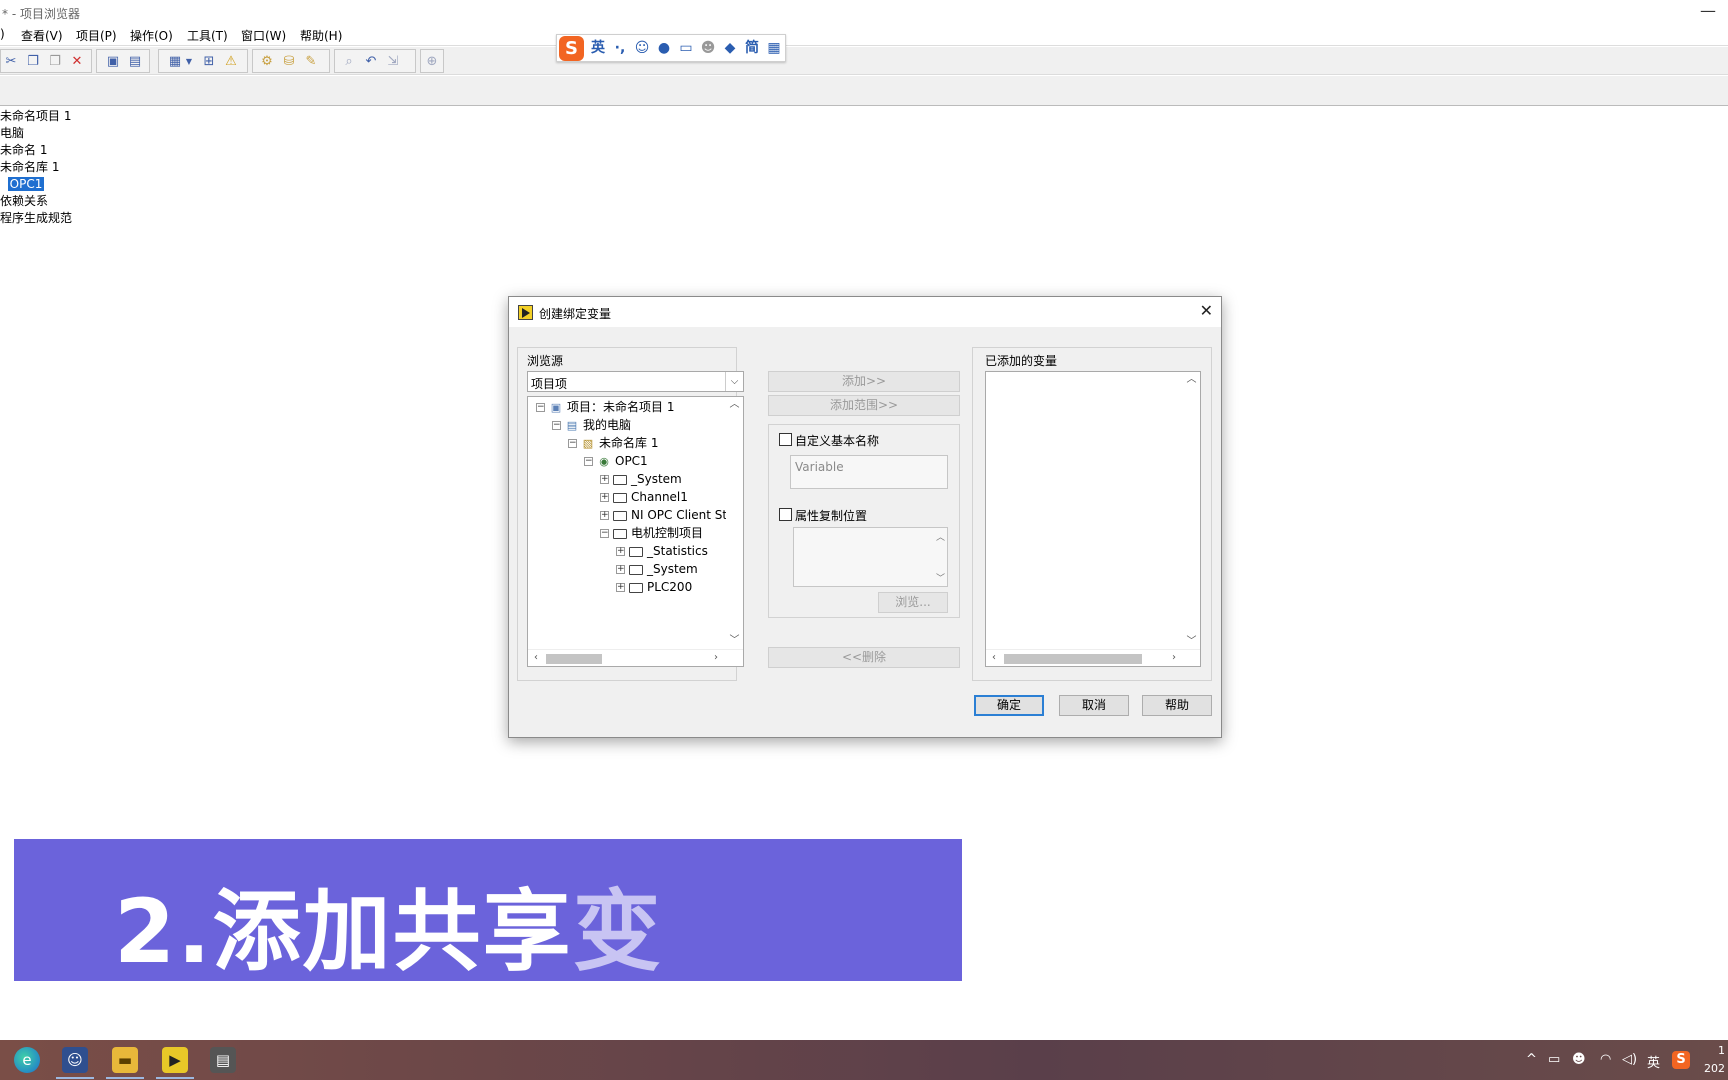  I want to click on cut-icon: ✂, so click(11, 62).